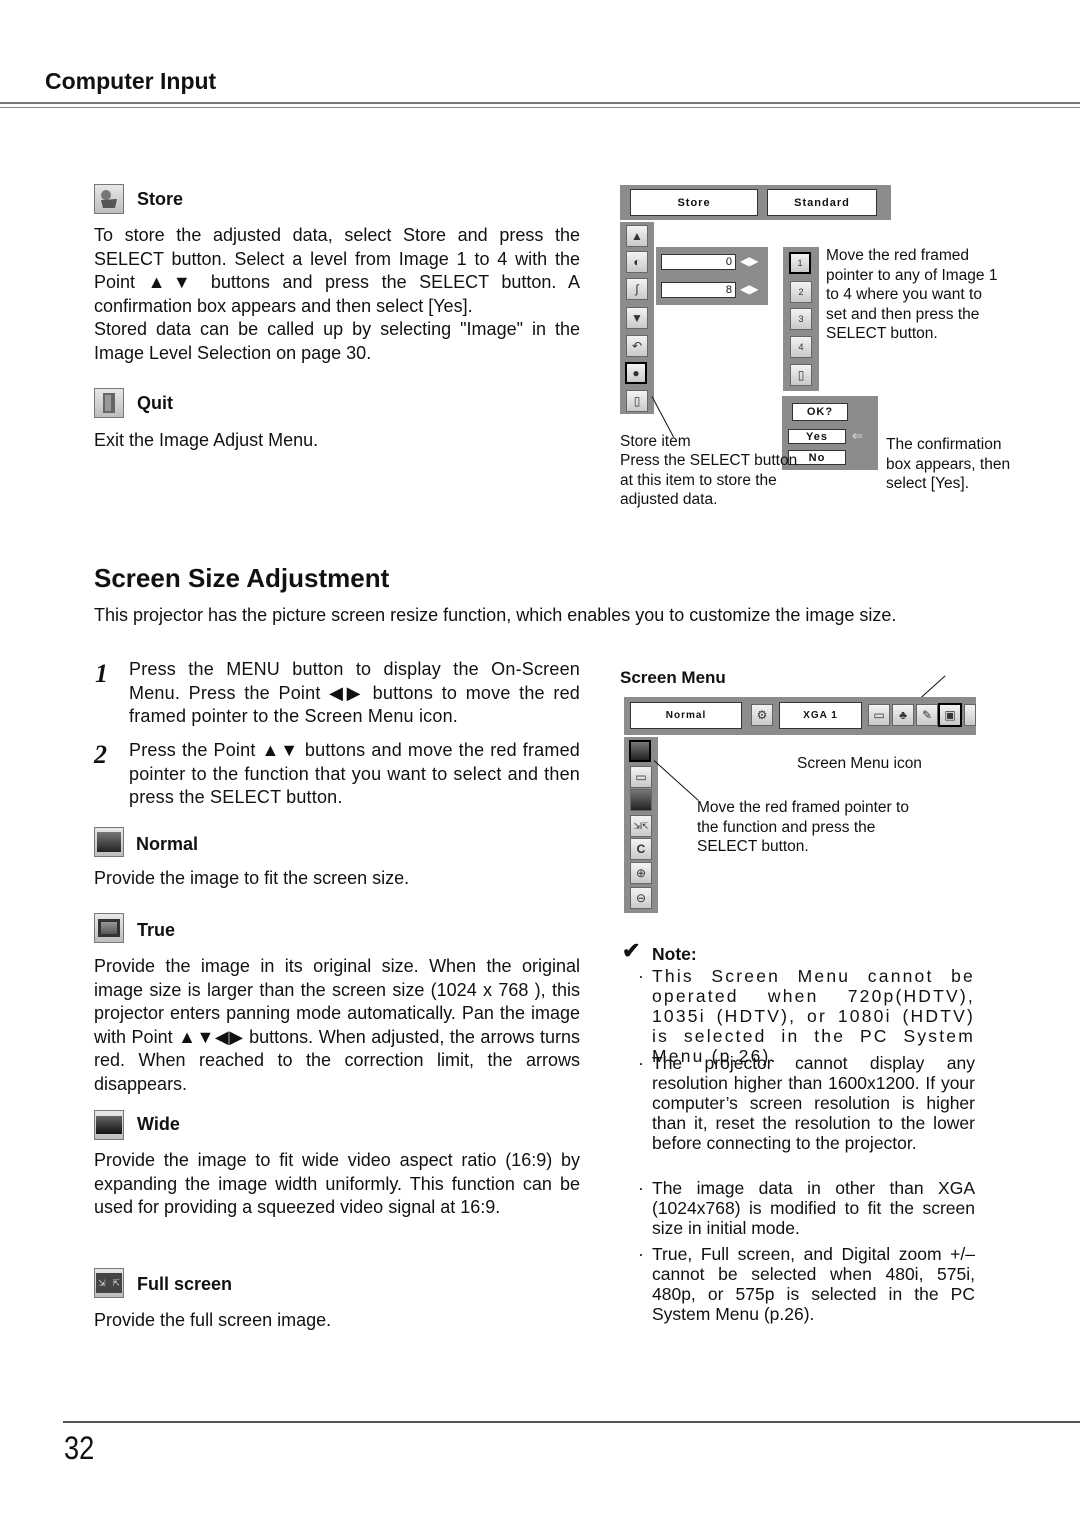  I want to click on checkmark-icon: ✔, so click(631, 950).